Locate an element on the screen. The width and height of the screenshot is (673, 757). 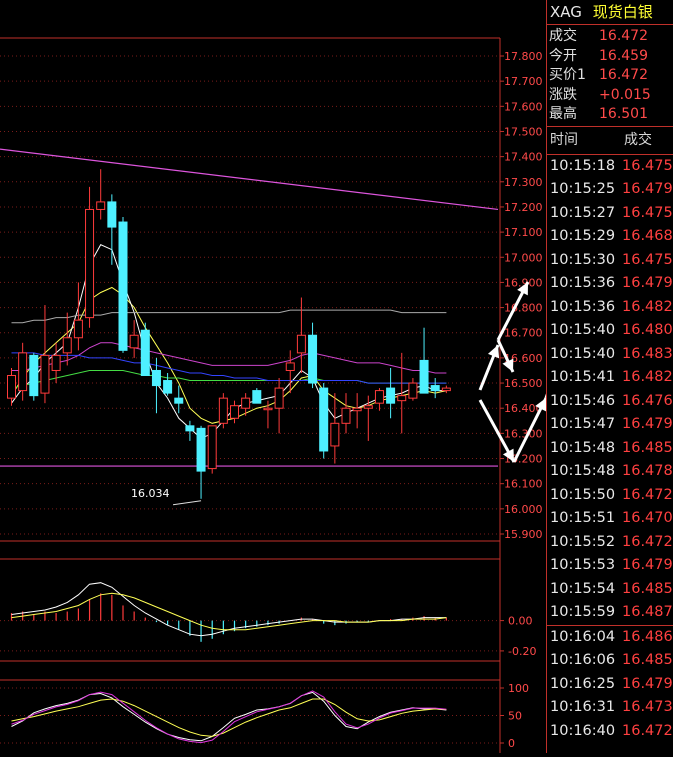
kdj-k-line is located at coordinates (229, 716).